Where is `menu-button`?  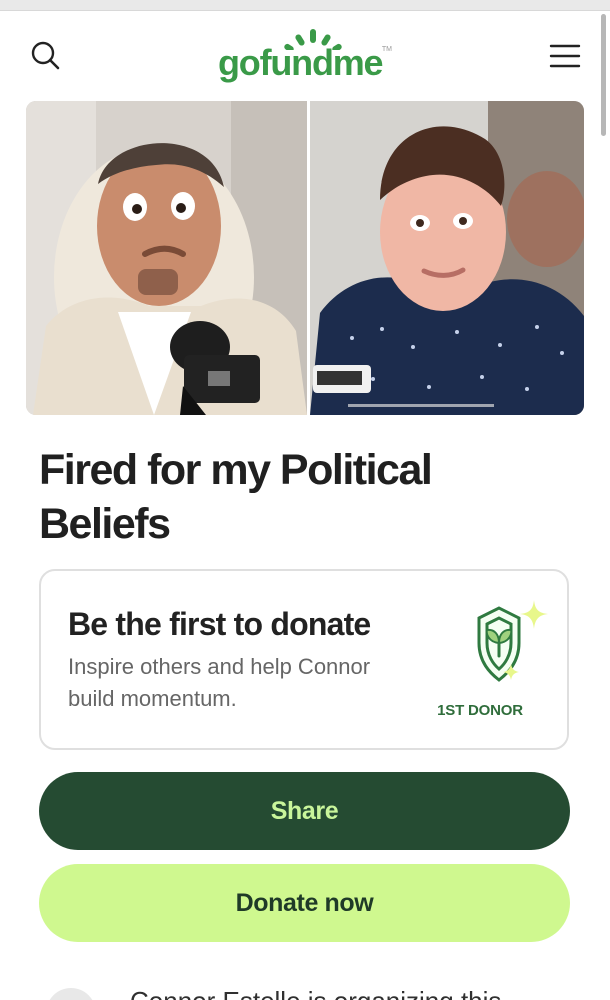
menu-button is located at coordinates (565, 56).